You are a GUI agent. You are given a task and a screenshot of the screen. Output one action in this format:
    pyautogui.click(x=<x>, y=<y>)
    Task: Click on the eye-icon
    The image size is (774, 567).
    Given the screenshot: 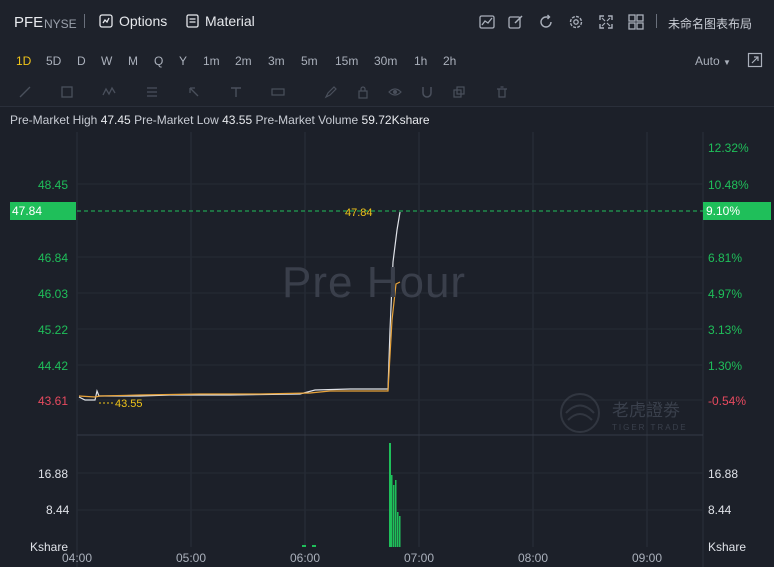 What is the action you would take?
    pyautogui.click(x=395, y=92)
    